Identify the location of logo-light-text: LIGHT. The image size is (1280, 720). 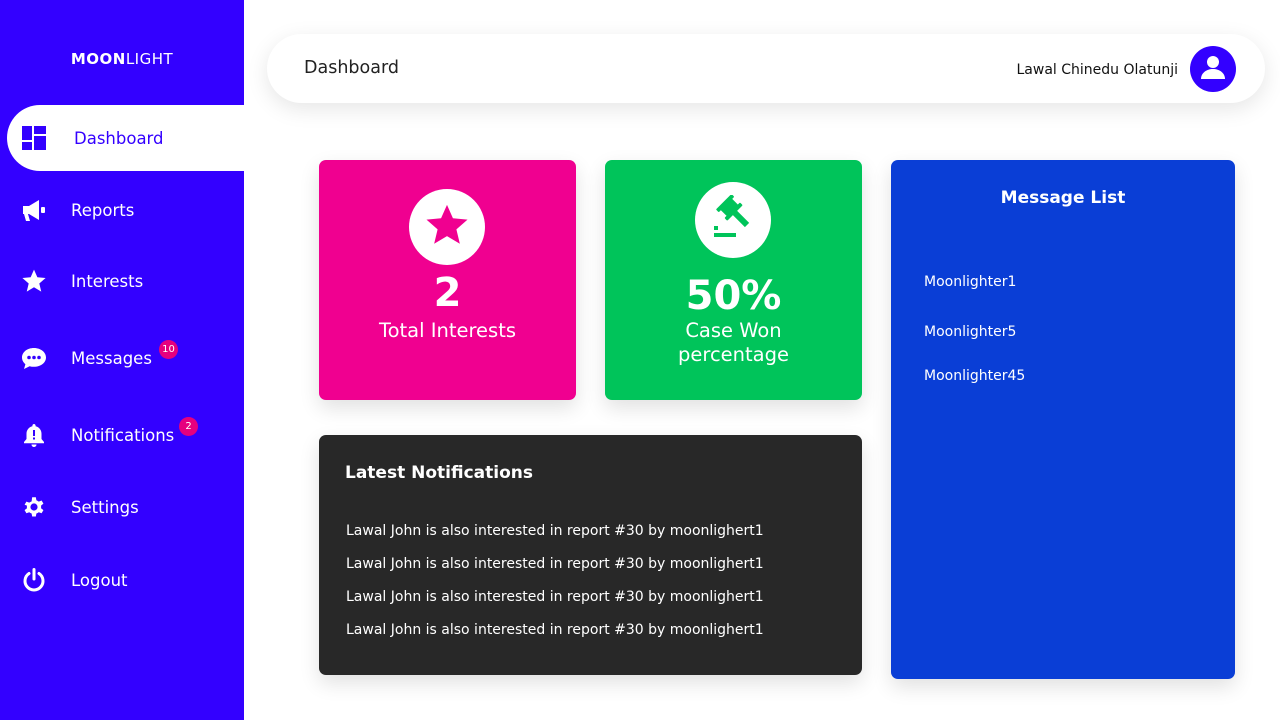
(149, 59).